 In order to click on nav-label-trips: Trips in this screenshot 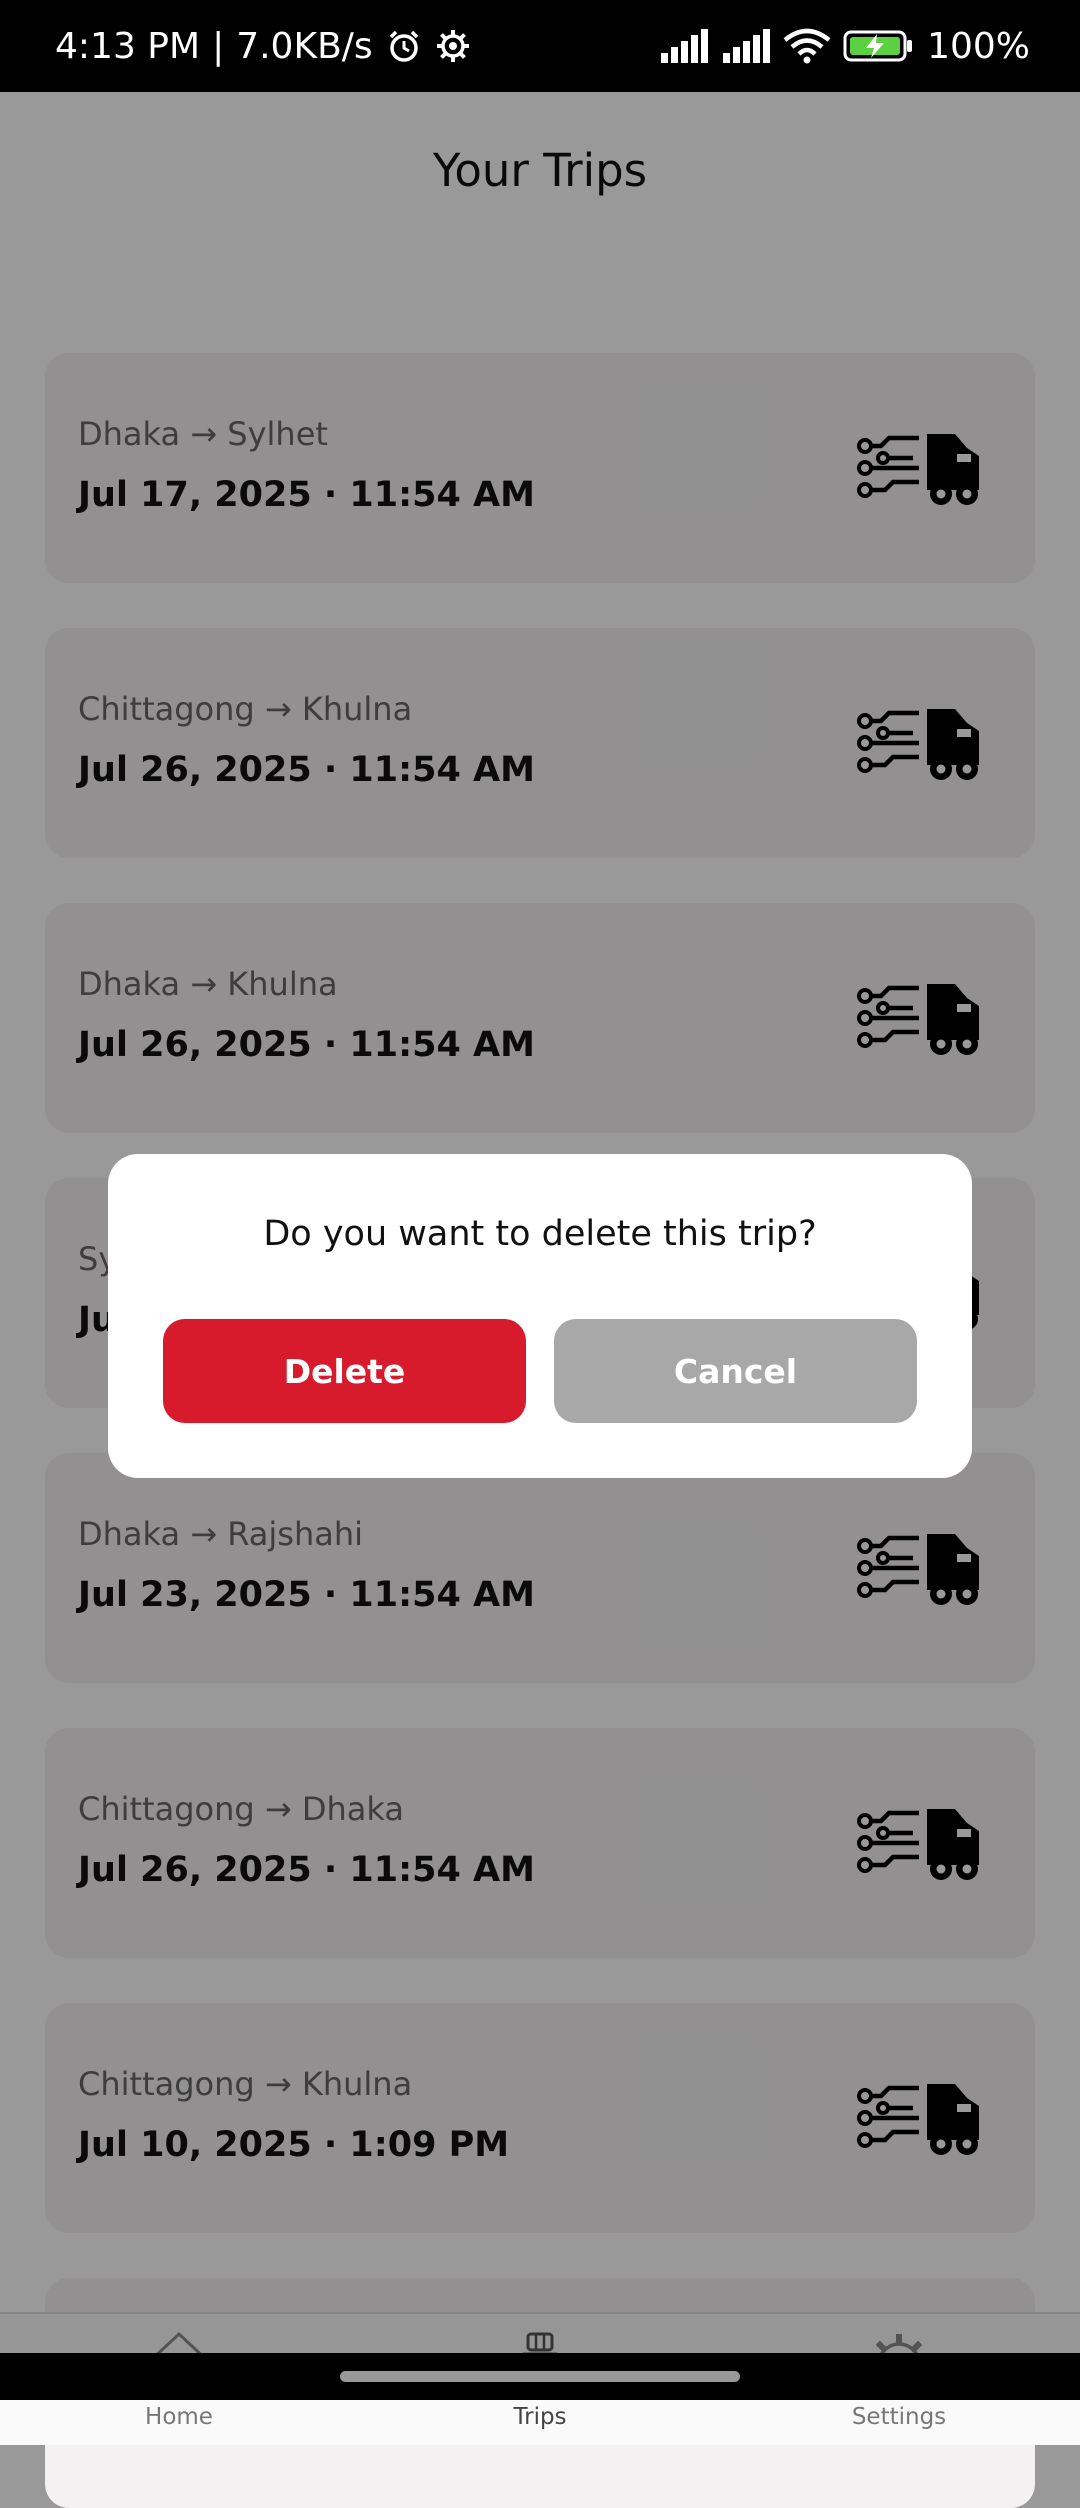, I will do `click(540, 2417)`.